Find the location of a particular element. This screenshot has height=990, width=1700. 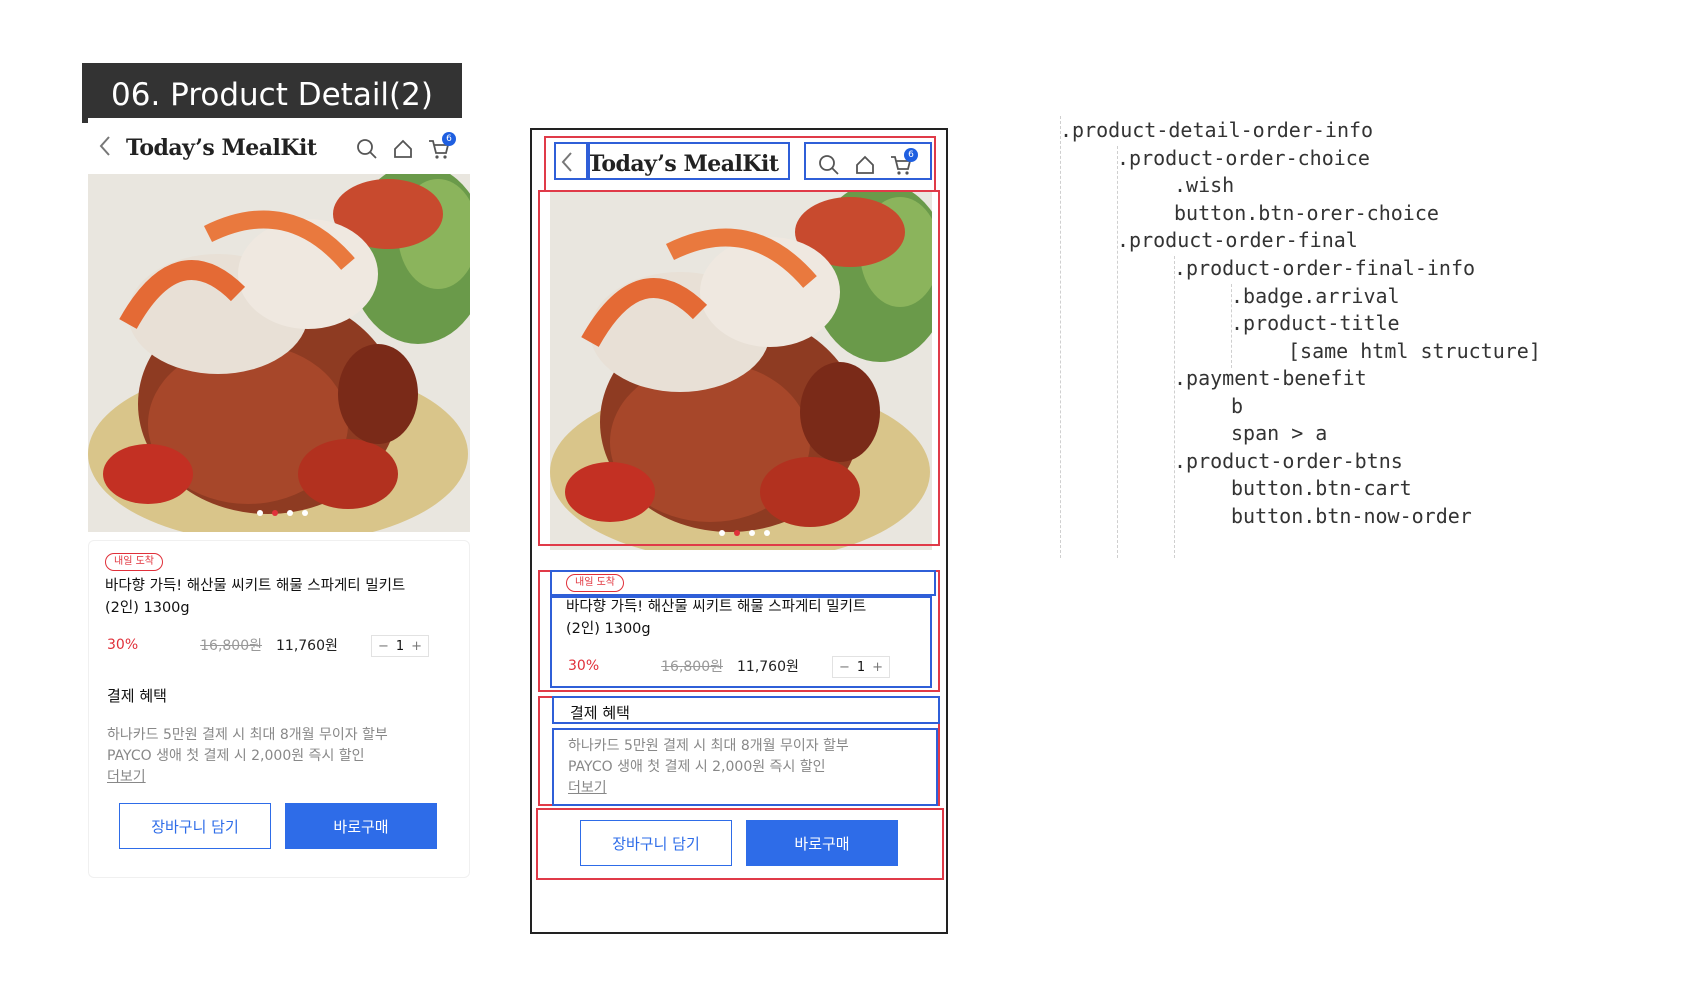

more-link: 더보기 is located at coordinates (277, 777).